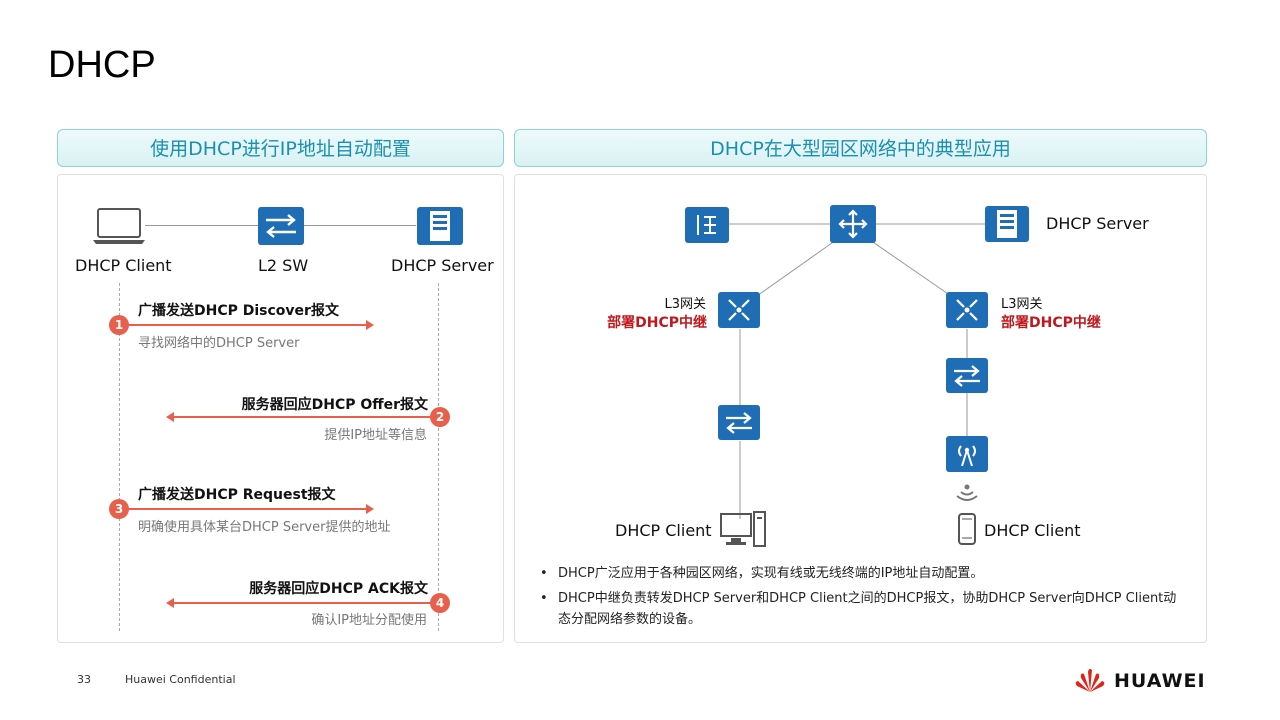 The height and width of the screenshot is (720, 1280). I want to click on step-description: 确认IP地址分配使用, so click(369, 620).